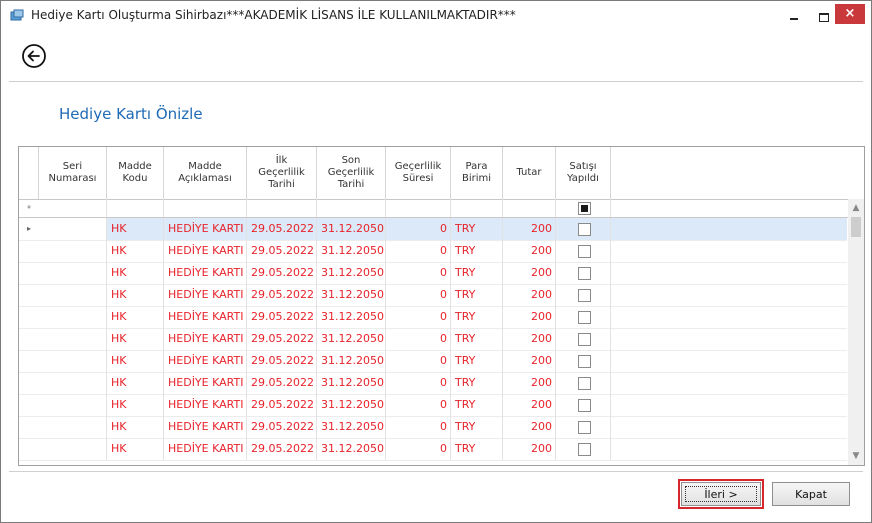 The width and height of the screenshot is (872, 523). I want to click on minimize-button, so click(794, 16).